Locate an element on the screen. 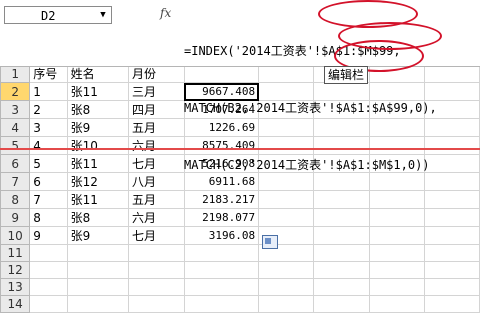 The image size is (480, 313). table-row: 11 is located at coordinates (240, 253).